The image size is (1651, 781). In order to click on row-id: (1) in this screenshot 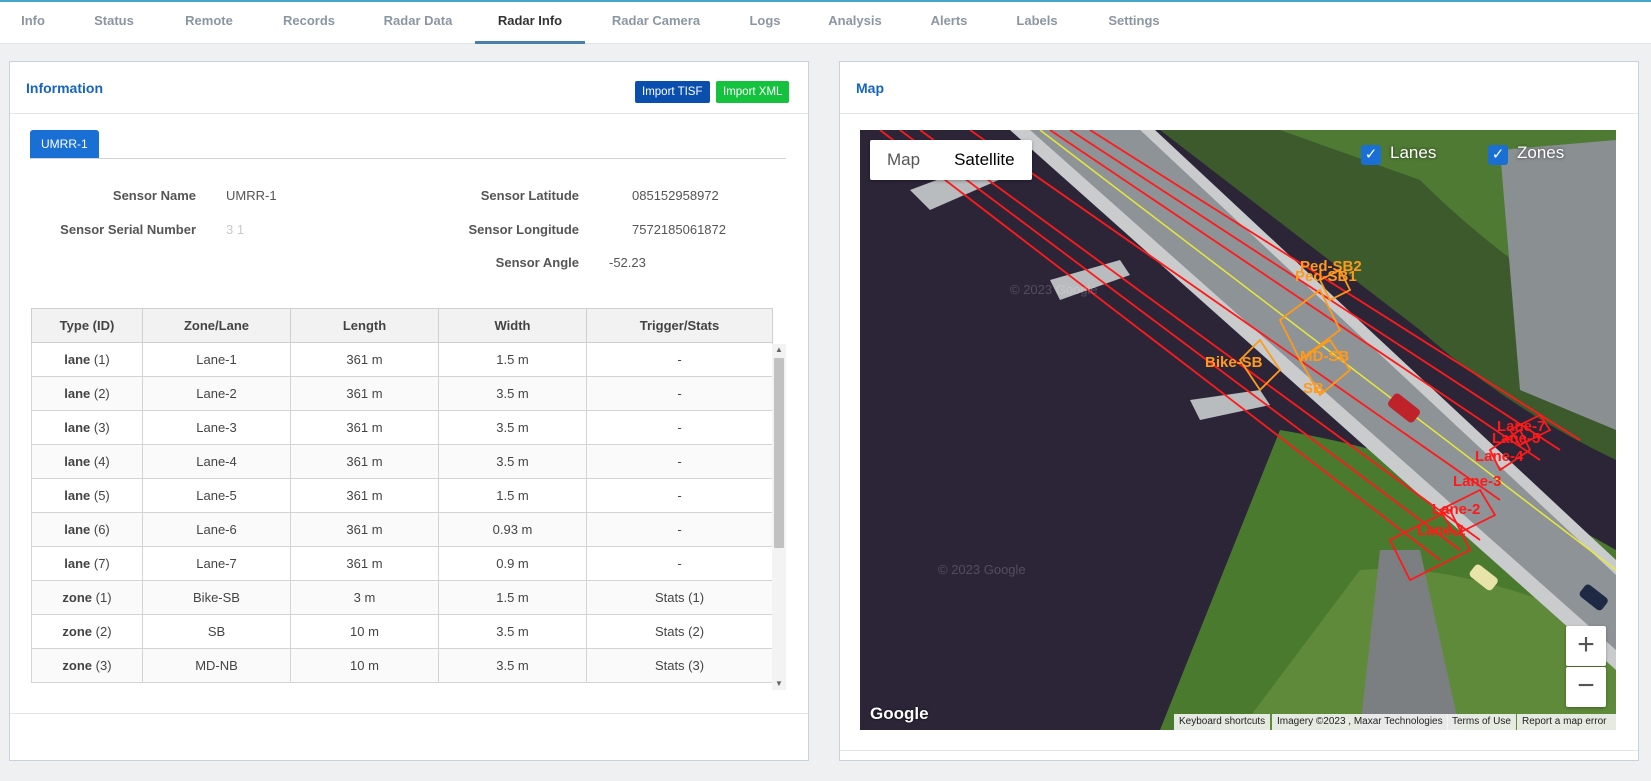, I will do `click(101, 359)`.